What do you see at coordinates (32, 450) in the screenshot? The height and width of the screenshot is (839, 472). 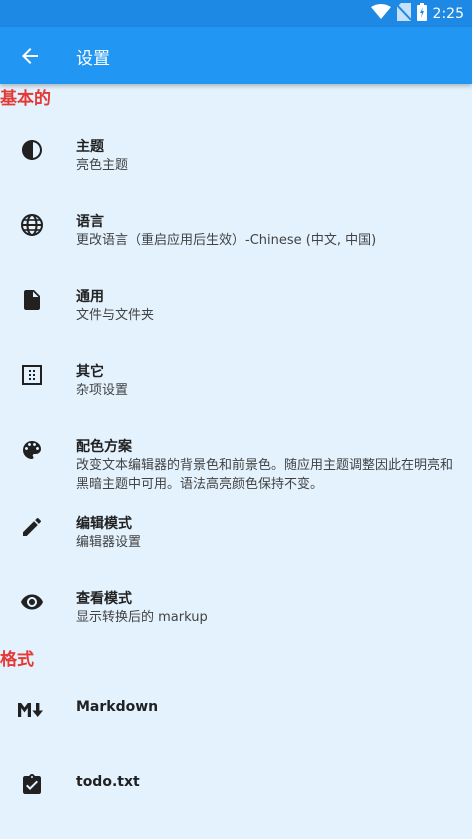 I see `palette-icon` at bounding box center [32, 450].